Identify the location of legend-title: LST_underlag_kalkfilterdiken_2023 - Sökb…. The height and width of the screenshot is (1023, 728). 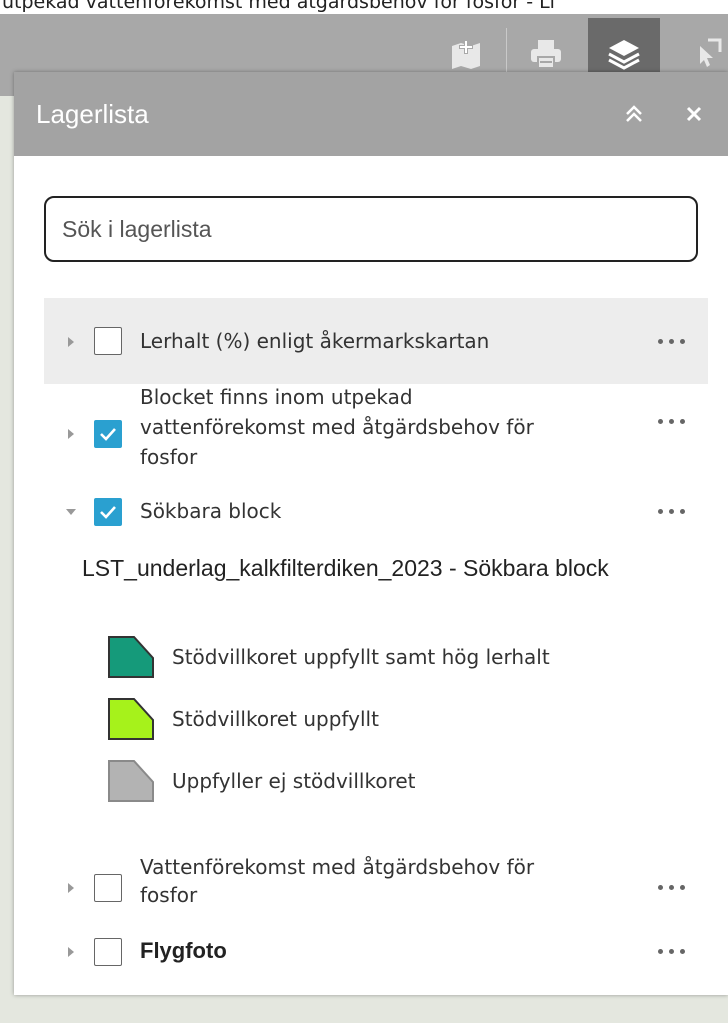
(345, 568).